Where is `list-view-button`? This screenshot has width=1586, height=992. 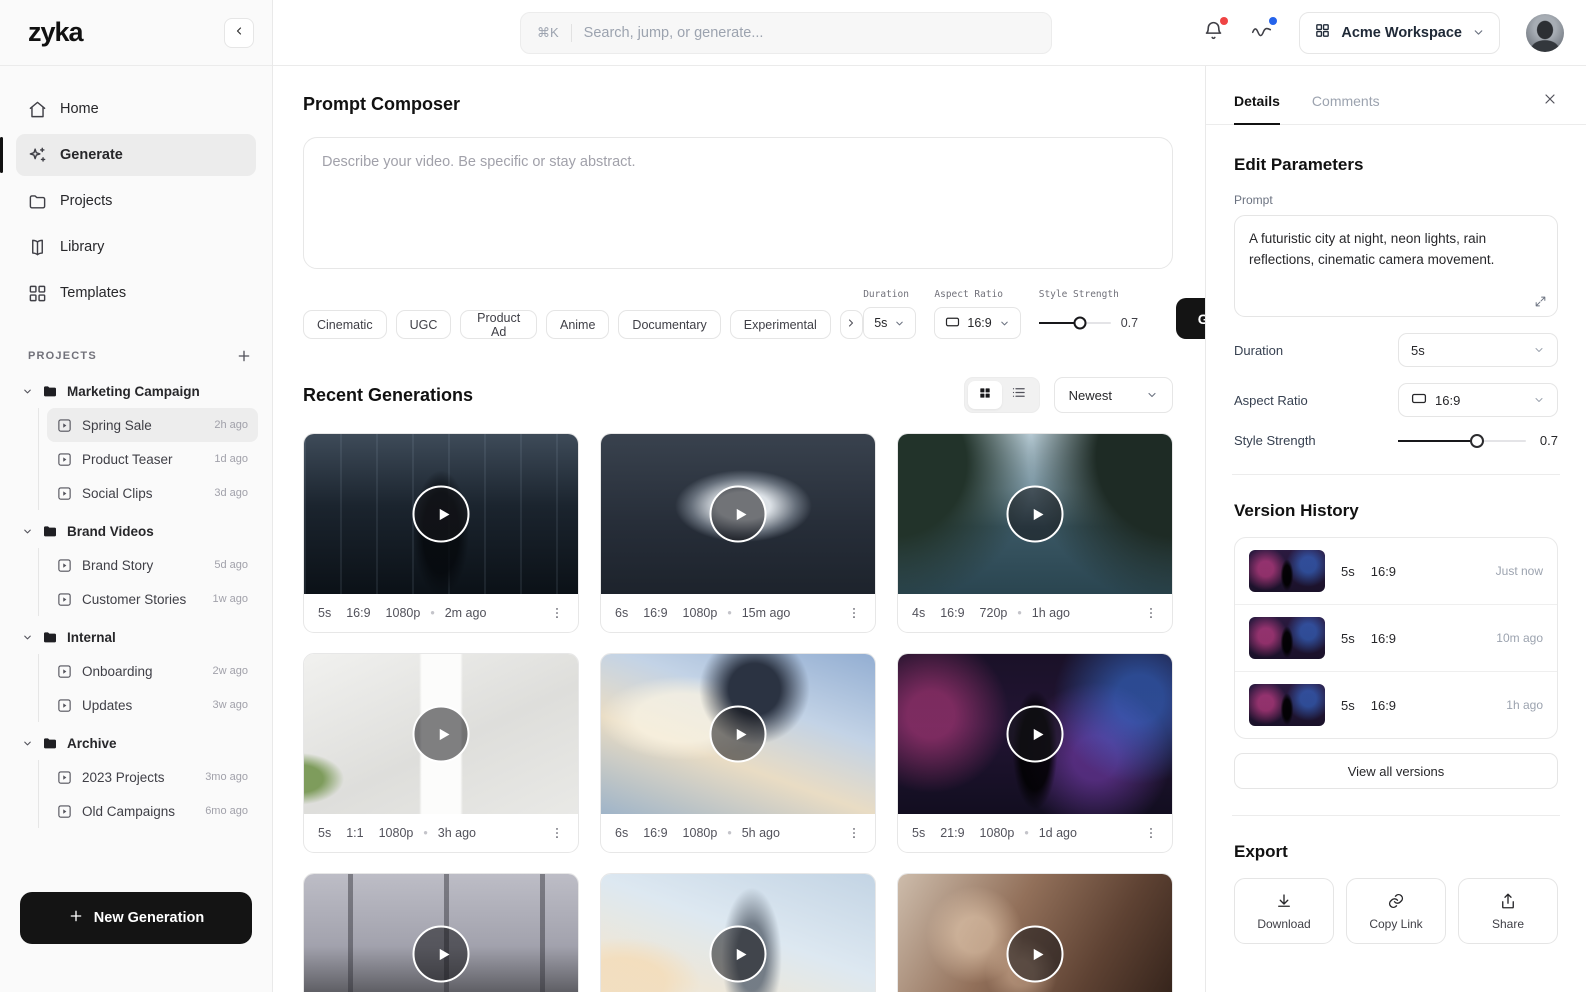 list-view-button is located at coordinates (1019, 395).